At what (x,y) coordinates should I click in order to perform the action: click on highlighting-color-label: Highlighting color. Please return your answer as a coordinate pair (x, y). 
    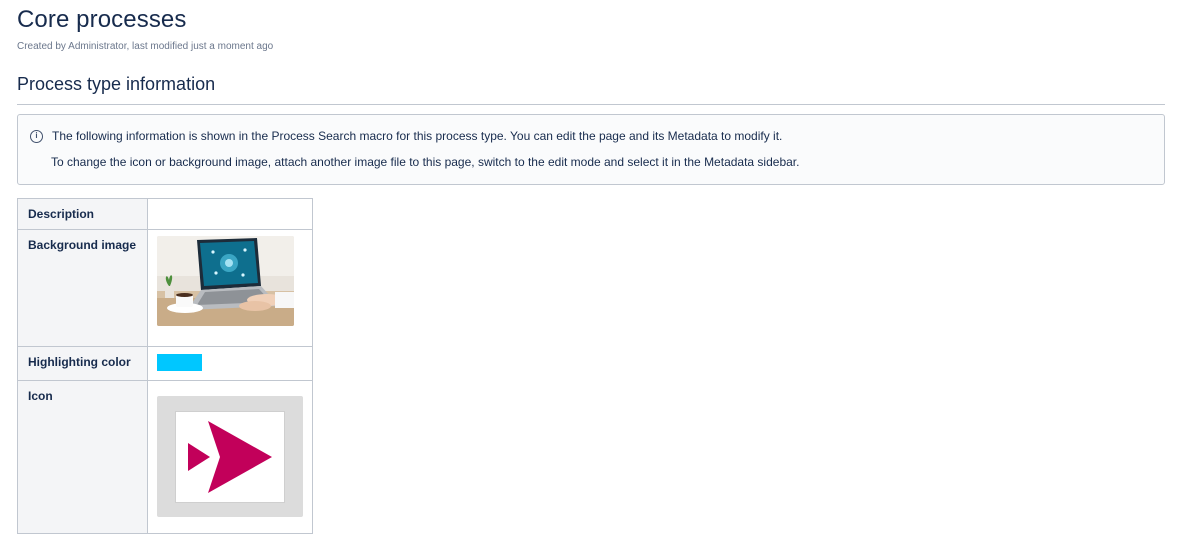
    Looking at the image, I should click on (82, 363).